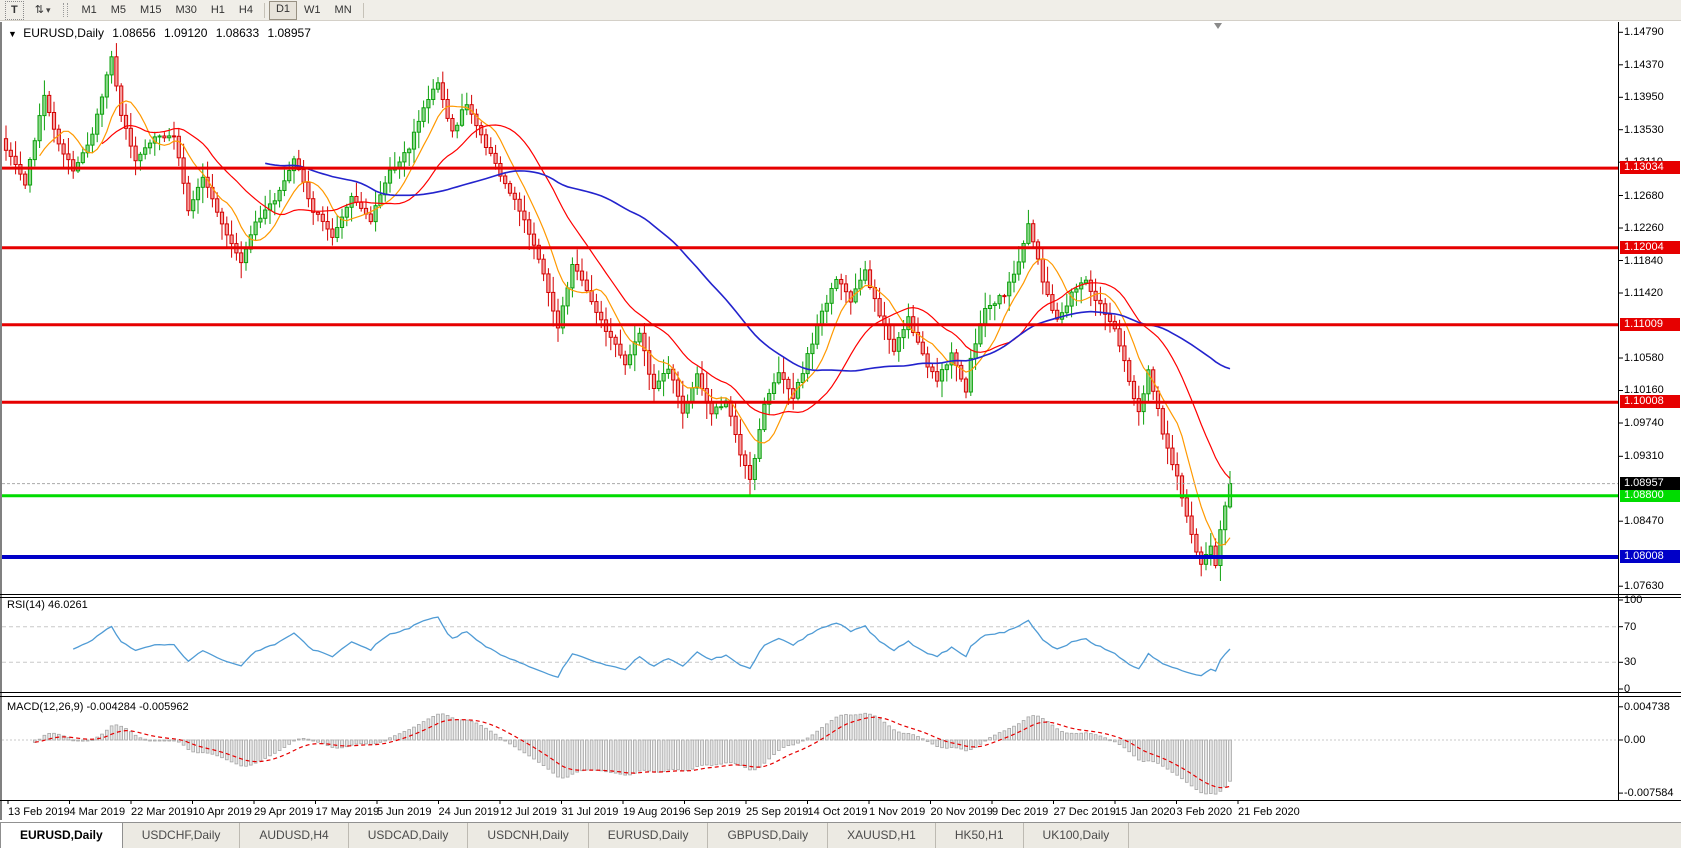 This screenshot has height=848, width=1681. I want to click on tab-usdcad-daily: USDCAD,Daily, so click(409, 835).